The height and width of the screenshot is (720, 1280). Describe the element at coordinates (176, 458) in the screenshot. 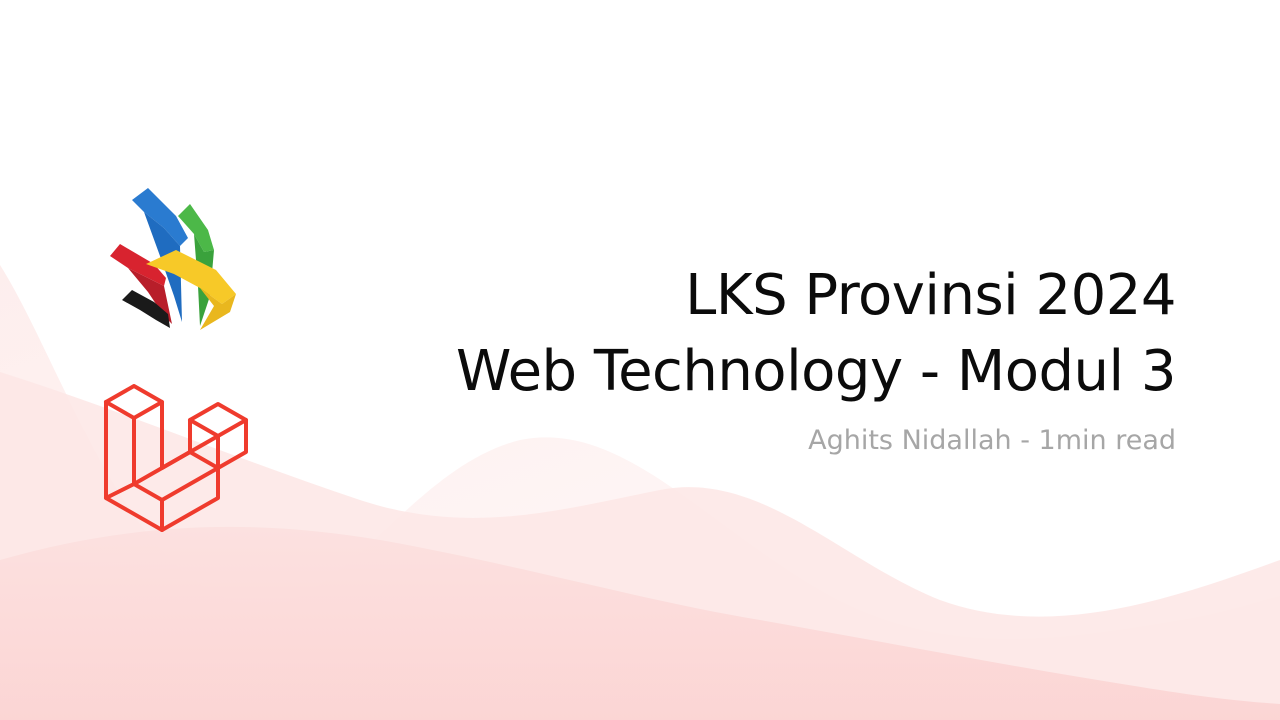

I see `laravel-logo-icon` at that location.